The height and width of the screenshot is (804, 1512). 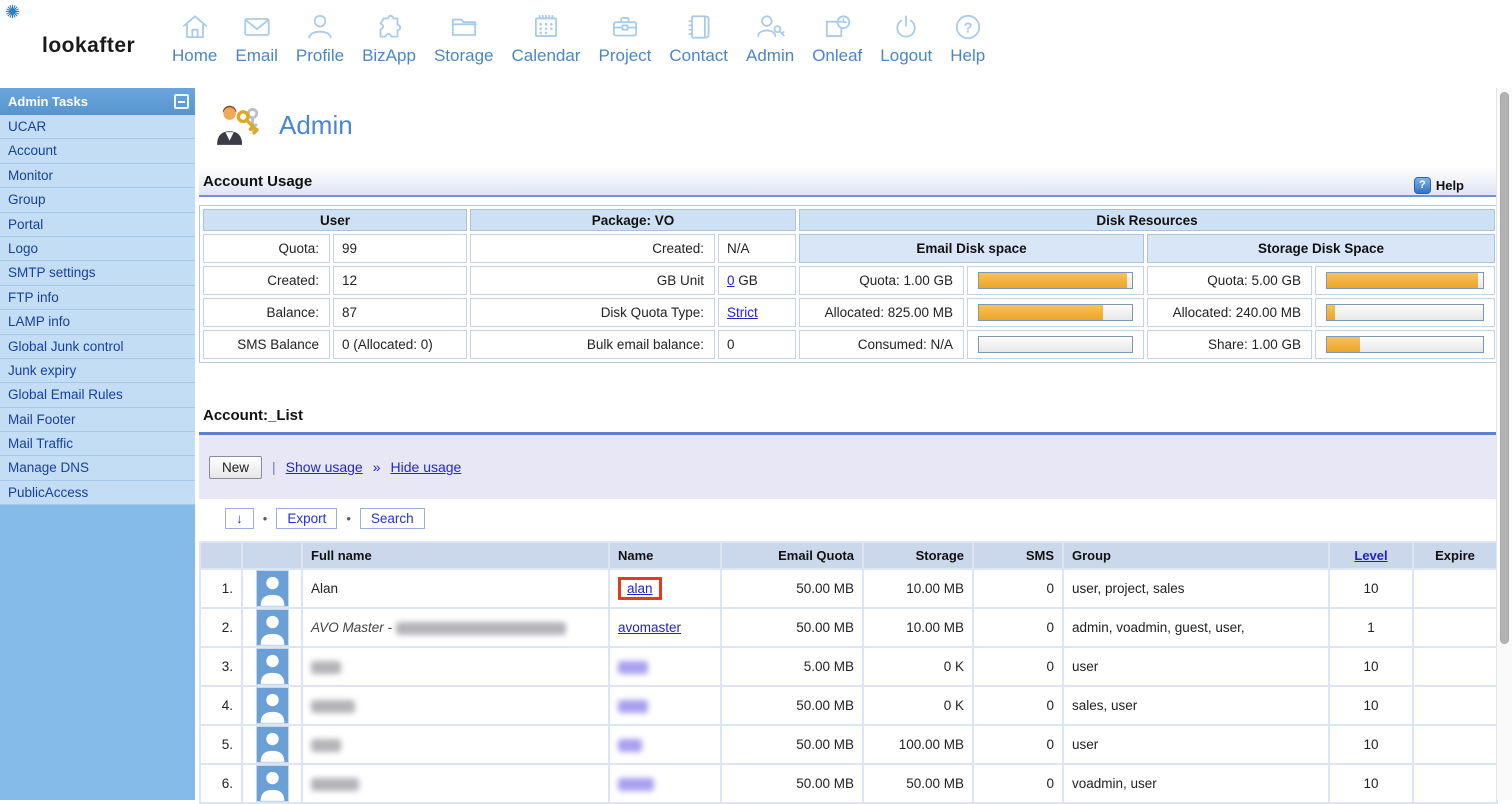 I want to click on nav-label: Project, so click(x=625, y=55).